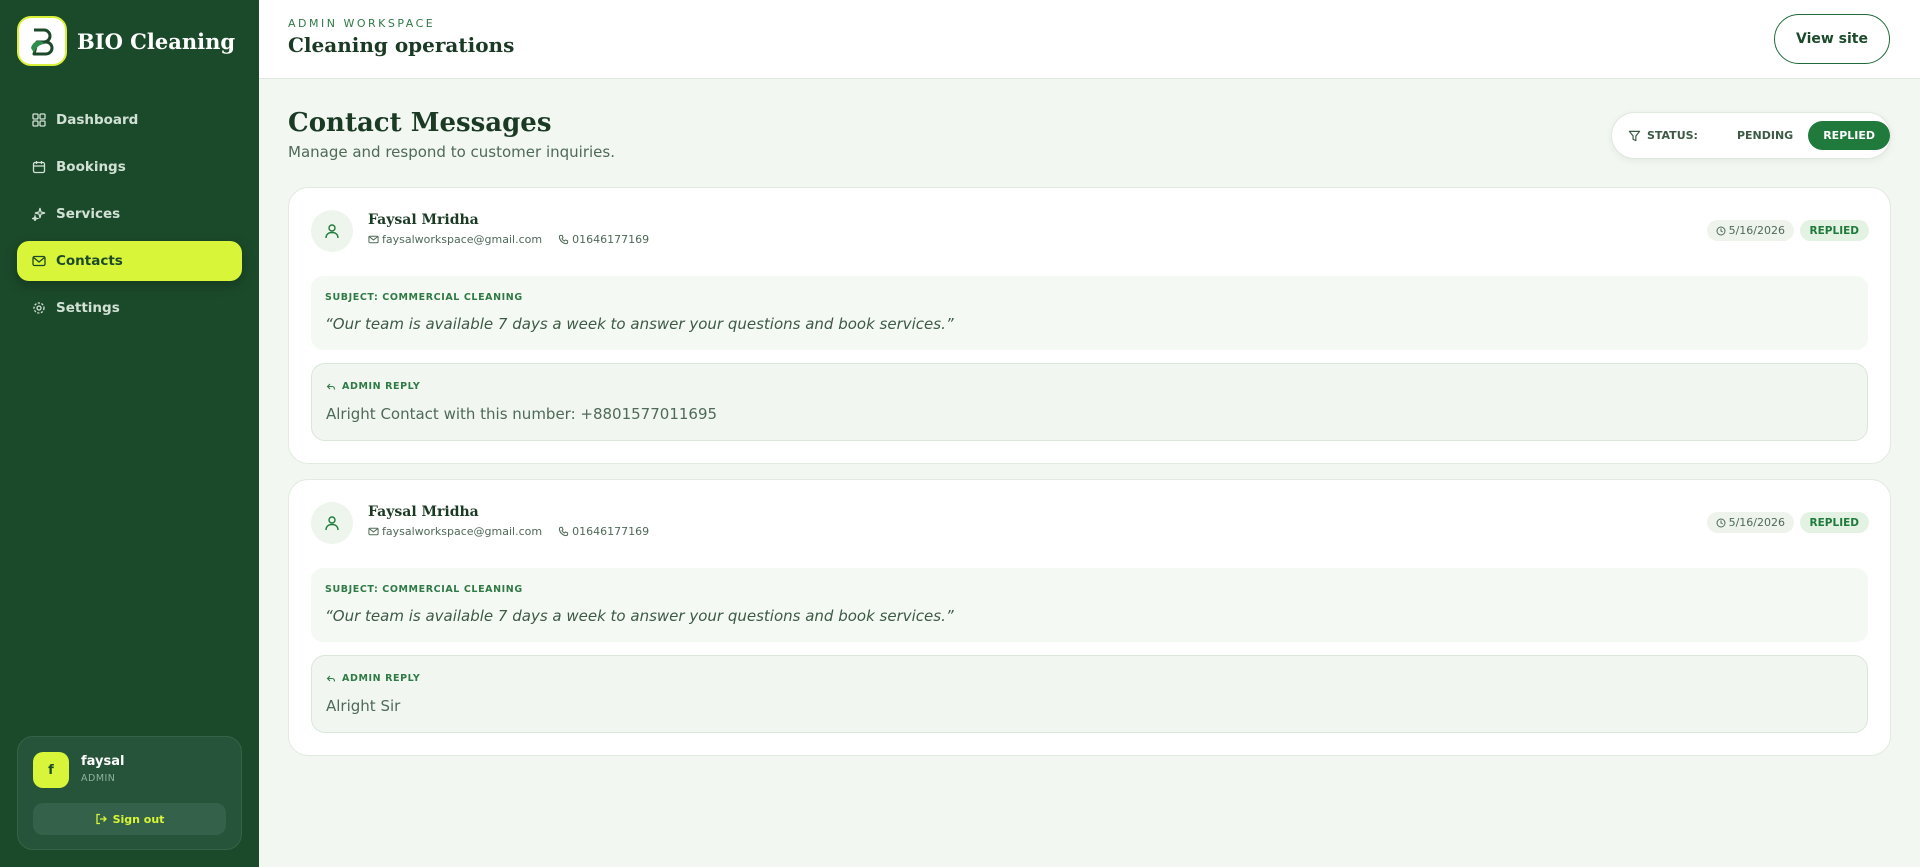  What do you see at coordinates (1832, 39) in the screenshot?
I see `view-site-button: View site` at bounding box center [1832, 39].